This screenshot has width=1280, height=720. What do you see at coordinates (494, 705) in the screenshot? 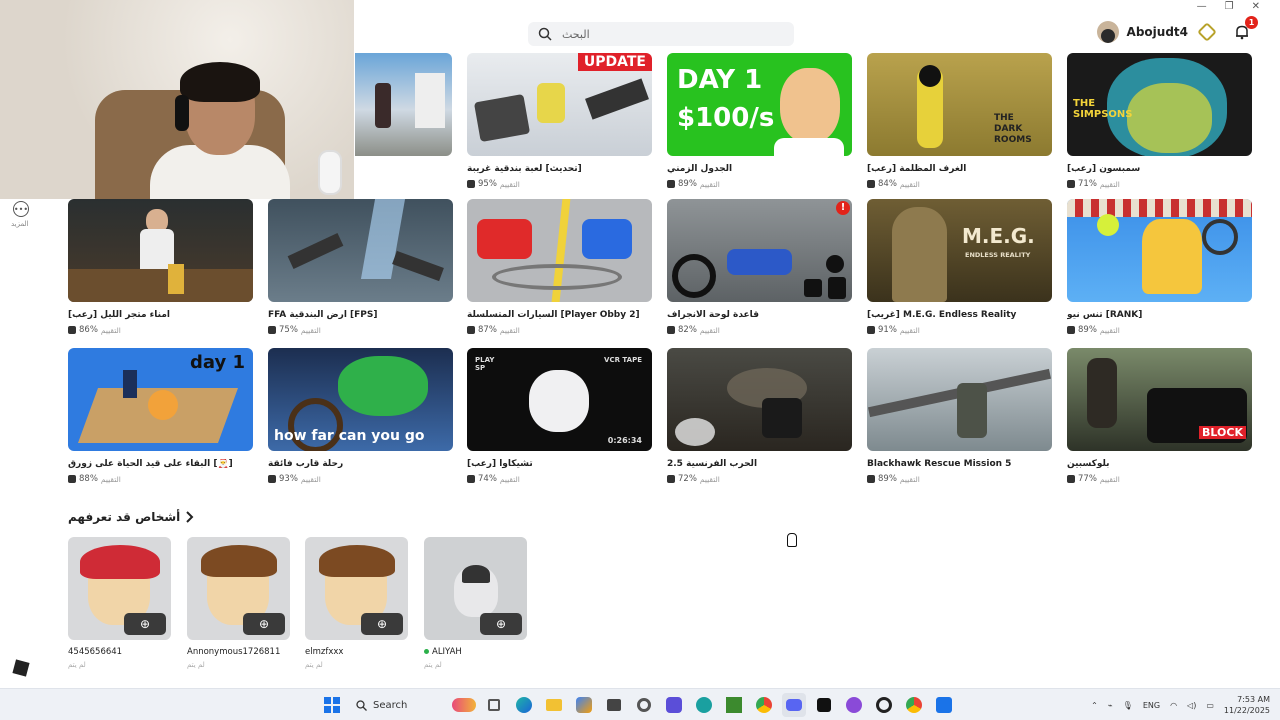
I see `task-view-icon` at bounding box center [494, 705].